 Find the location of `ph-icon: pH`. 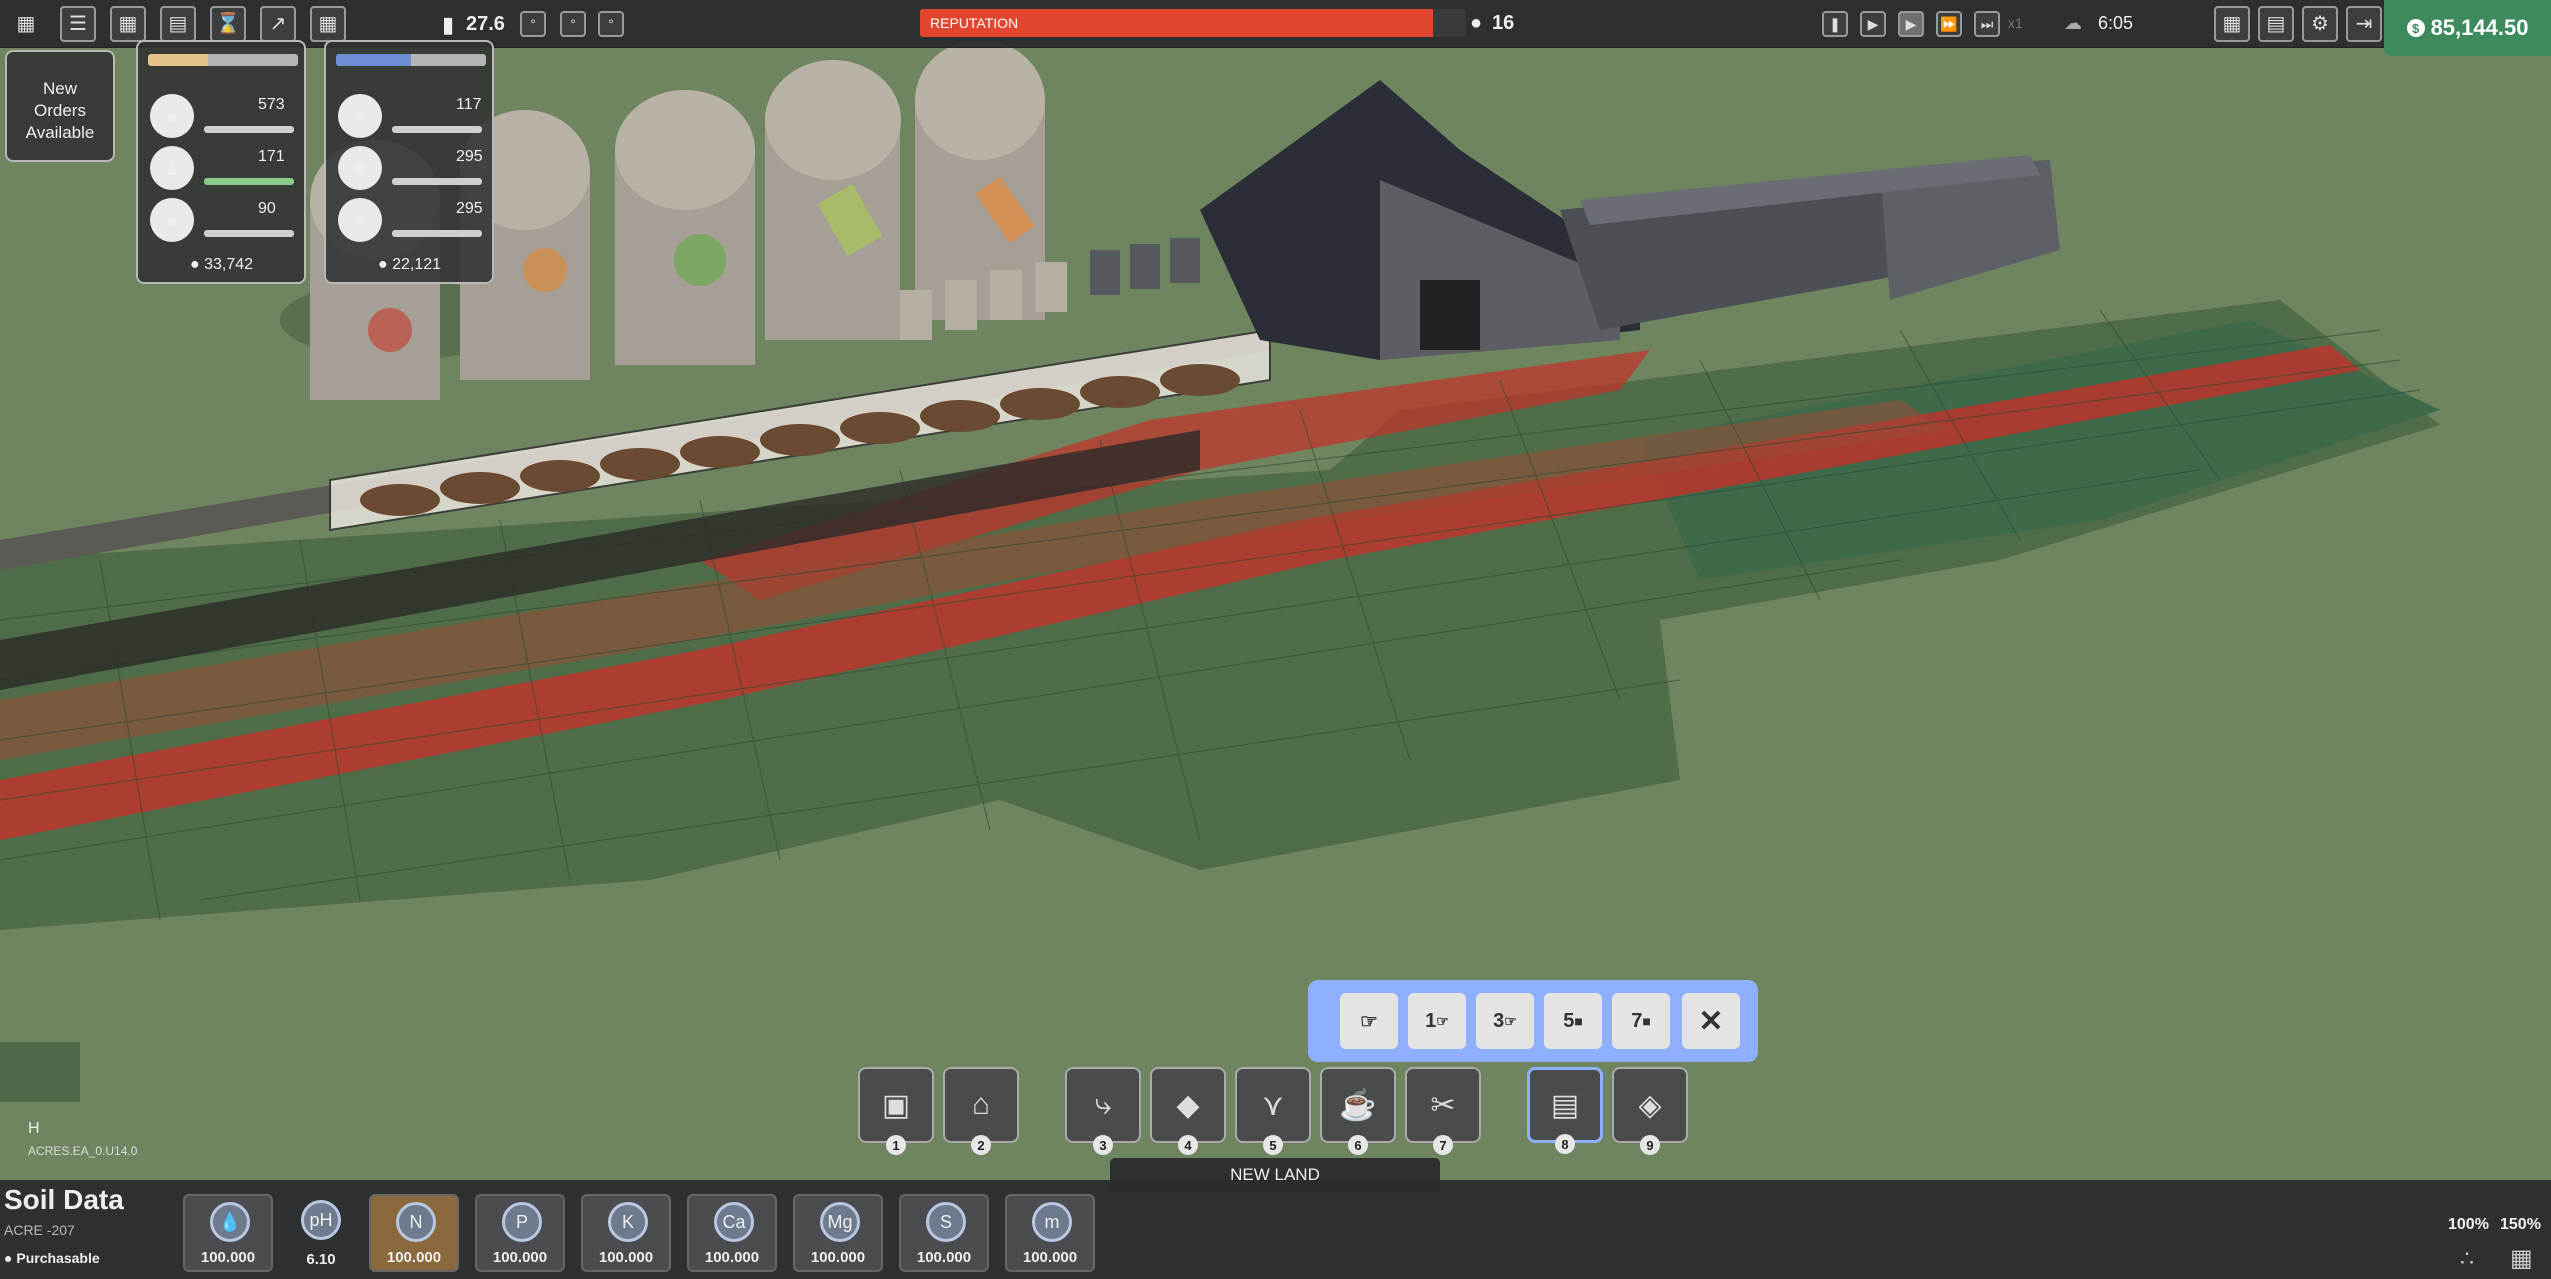

ph-icon: pH is located at coordinates (321, 1220).